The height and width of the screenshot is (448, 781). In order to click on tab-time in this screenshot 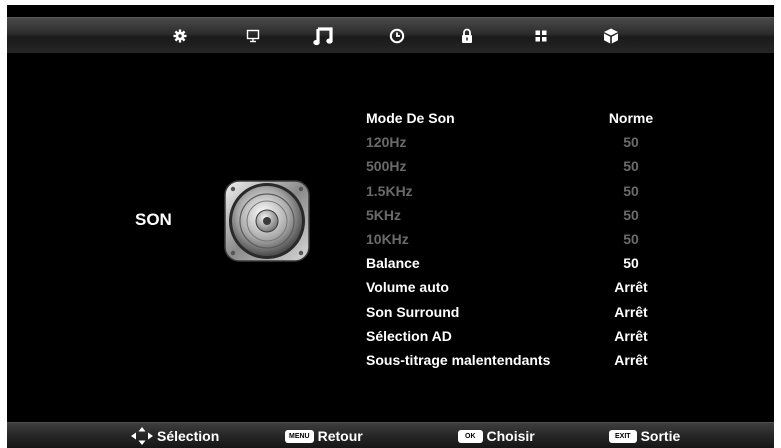, I will do `click(397, 35)`.